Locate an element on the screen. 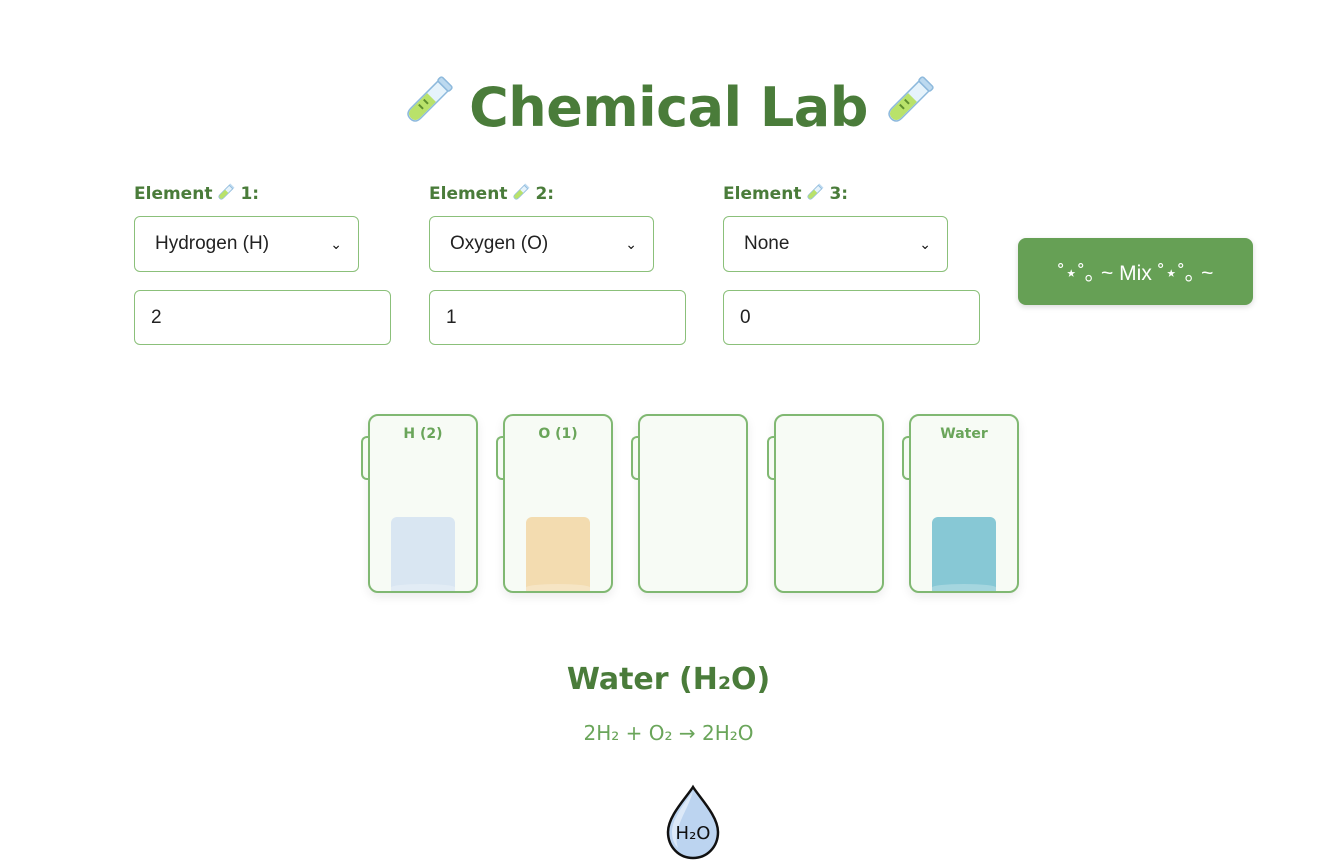 This screenshot has width=1337, height=861. element-2-amount-input: 1 is located at coordinates (557, 317).